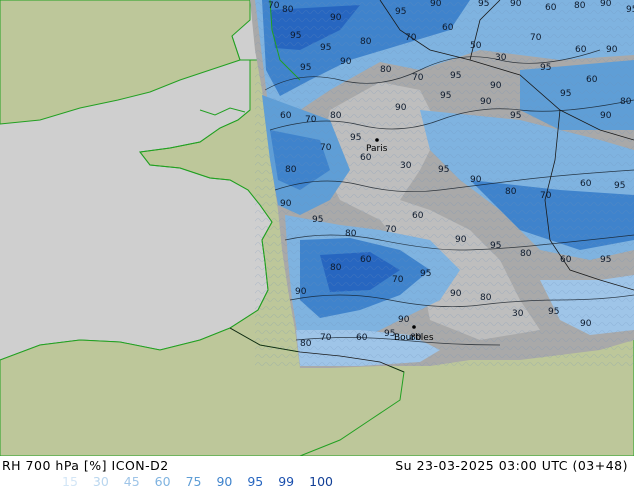 The image size is (634, 490). I want to click on paris-marker, so click(377, 140).